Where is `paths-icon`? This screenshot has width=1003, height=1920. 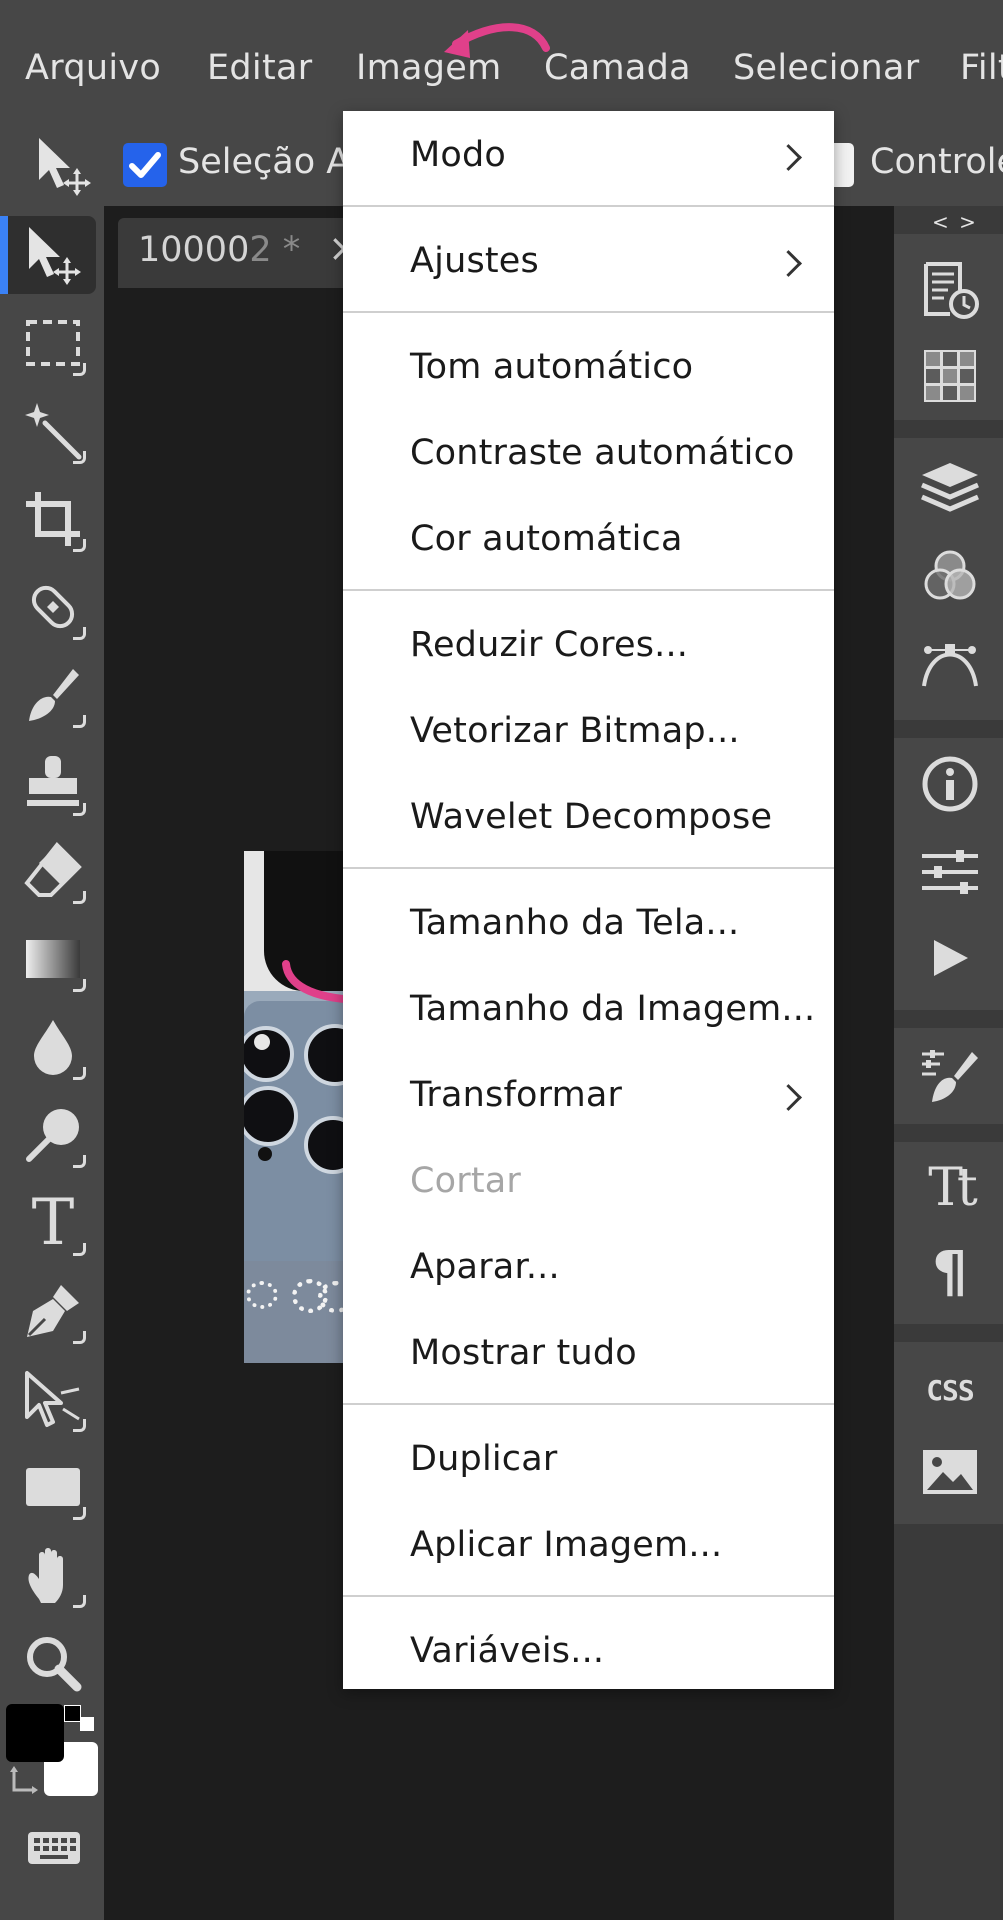 paths-icon is located at coordinates (950, 664).